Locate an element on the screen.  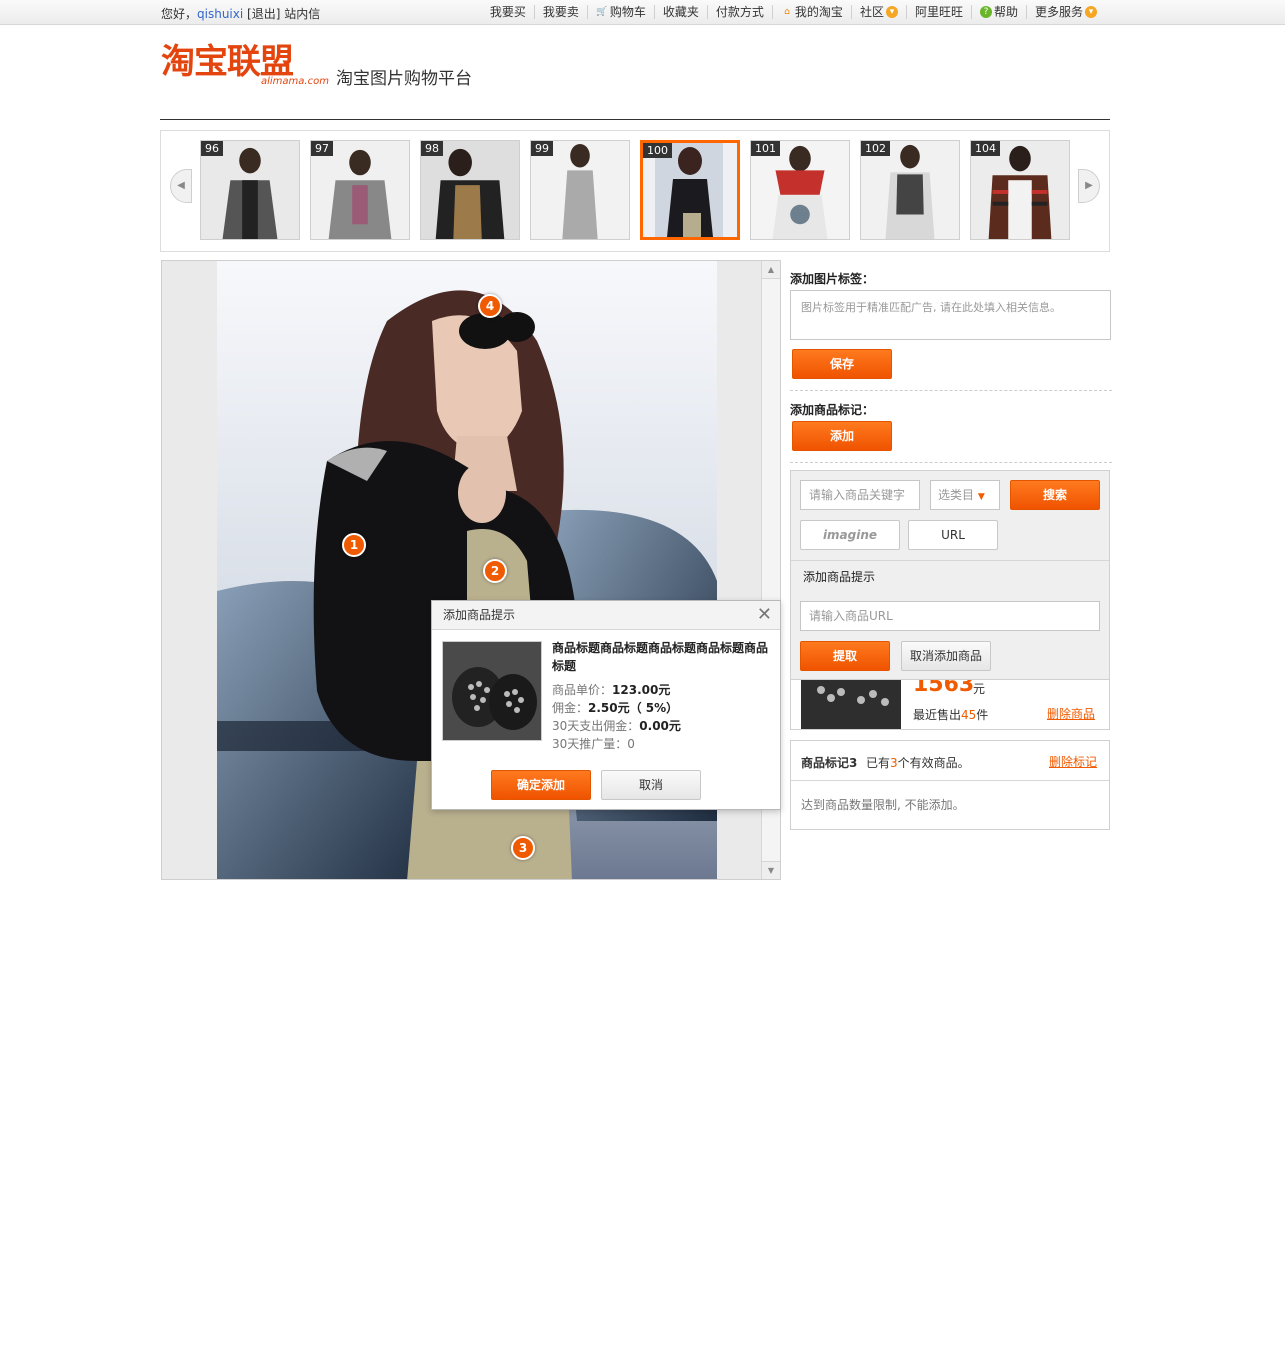
delete-marker-link: 删除标记 is located at coordinates (1073, 761).